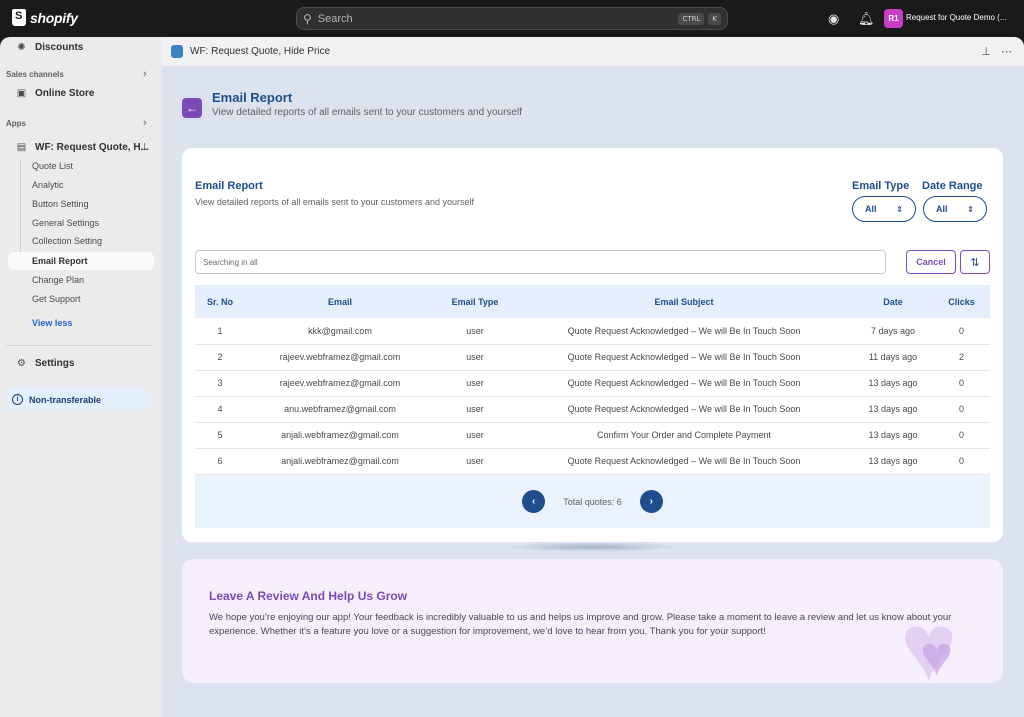  I want to click on sidebar-item-label: Discounts, so click(59, 47).